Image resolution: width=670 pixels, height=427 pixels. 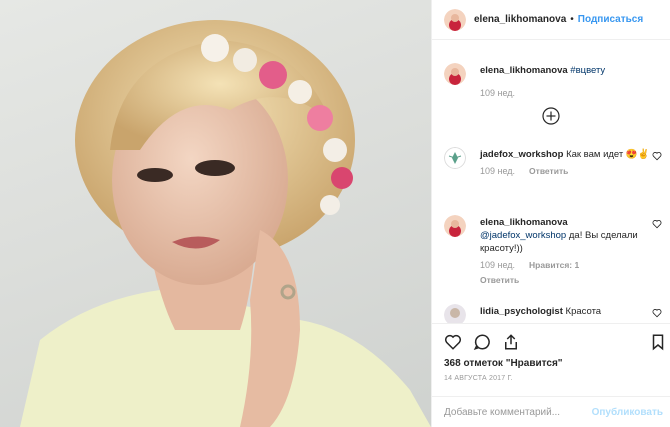 I want to click on publish-button: Опубликовать, so click(x=627, y=412).